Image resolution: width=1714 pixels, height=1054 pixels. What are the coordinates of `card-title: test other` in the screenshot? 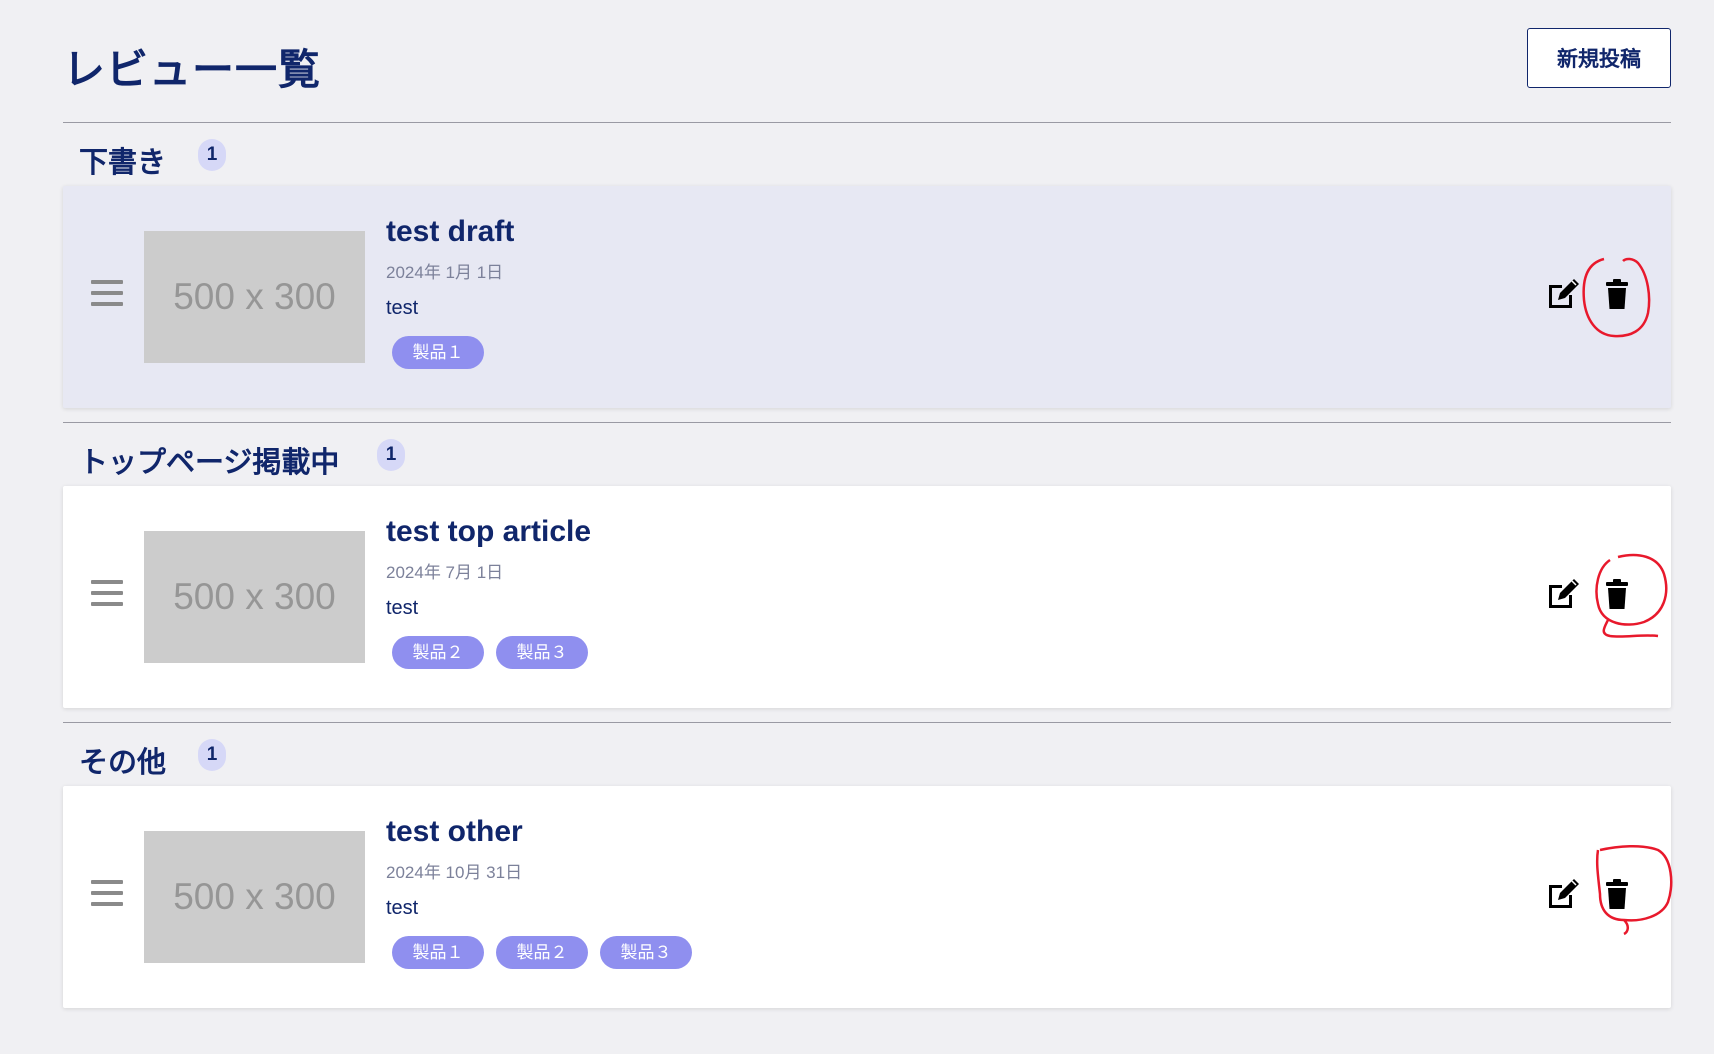 It's located at (539, 832).